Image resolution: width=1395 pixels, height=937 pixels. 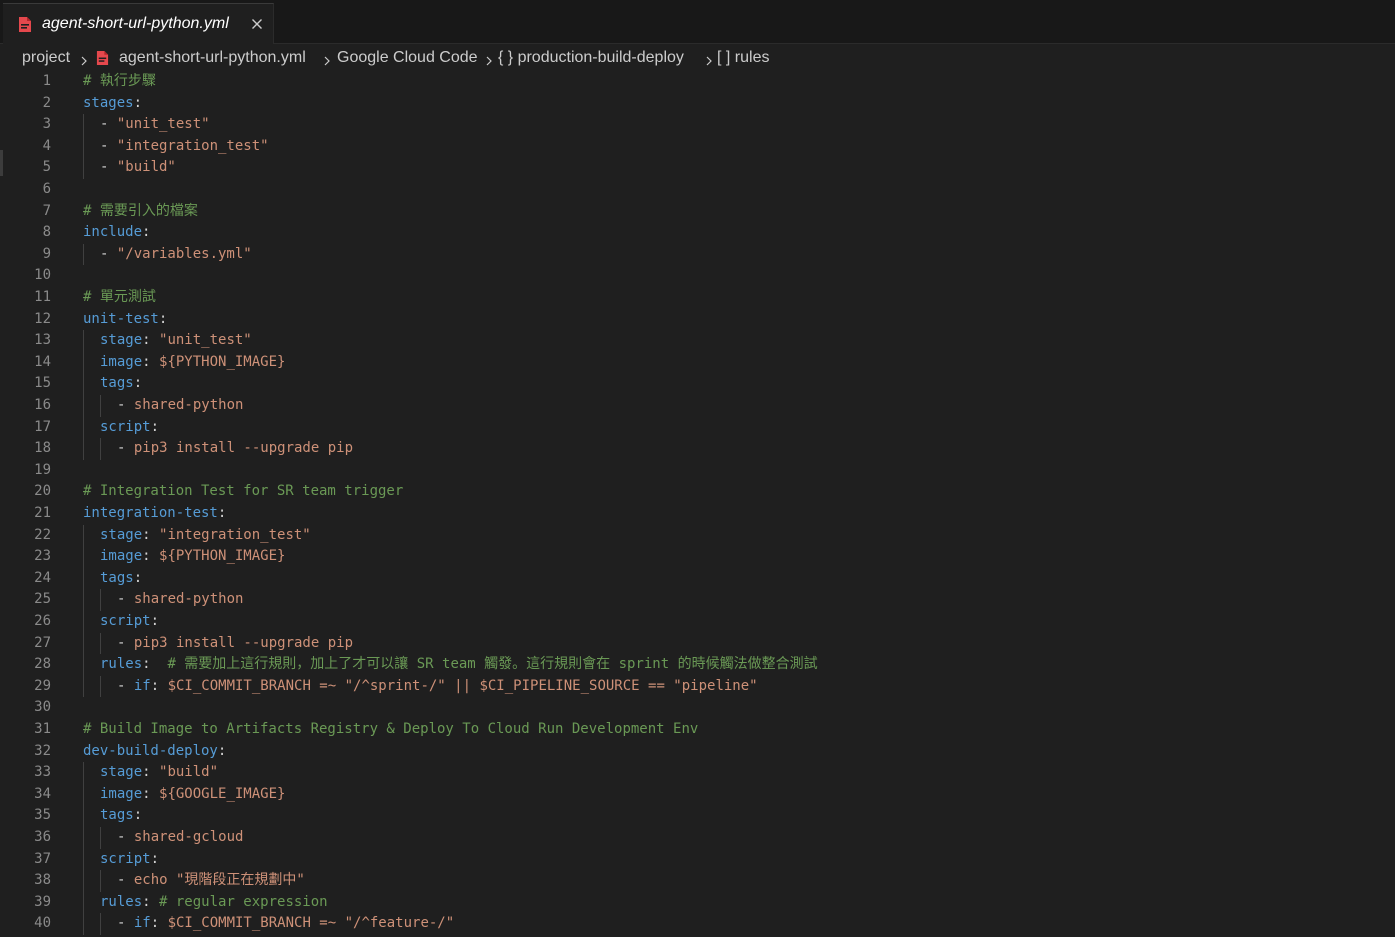 I want to click on code-line: 2 stages:, so click(x=697, y=104).